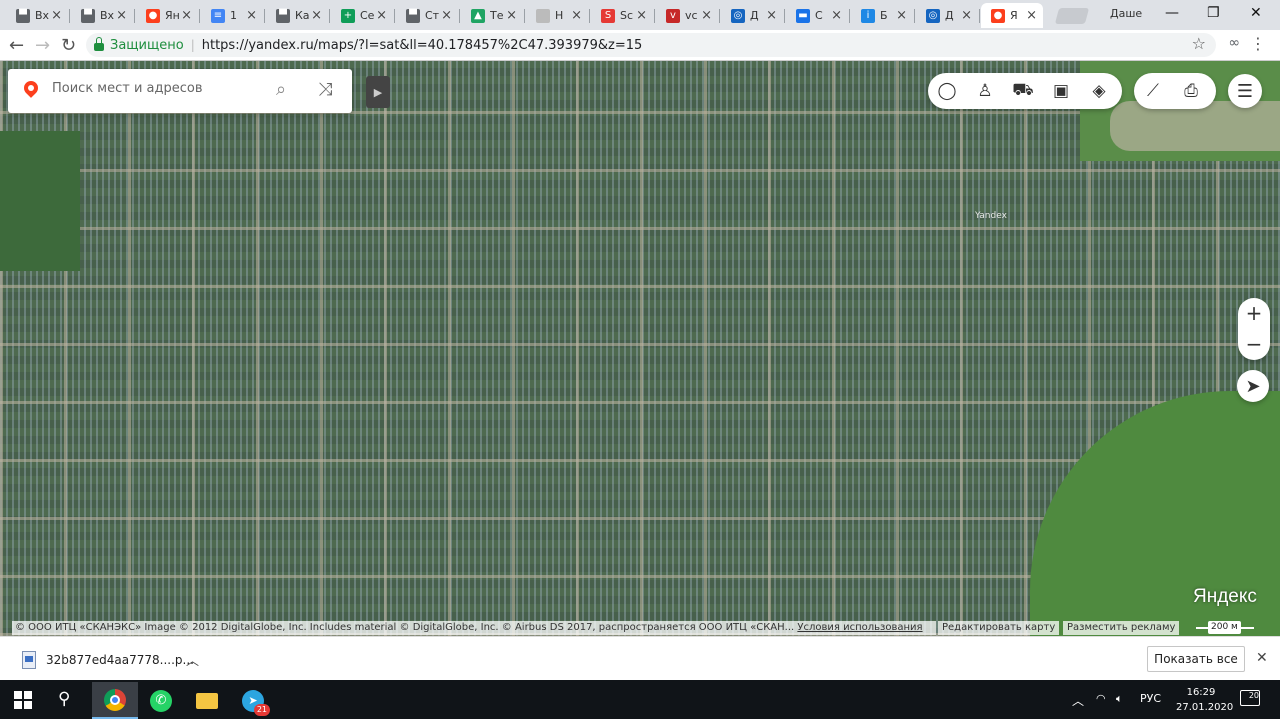  Describe the element at coordinates (1262, 658) in the screenshot. I see `close-icon: ✕` at that location.